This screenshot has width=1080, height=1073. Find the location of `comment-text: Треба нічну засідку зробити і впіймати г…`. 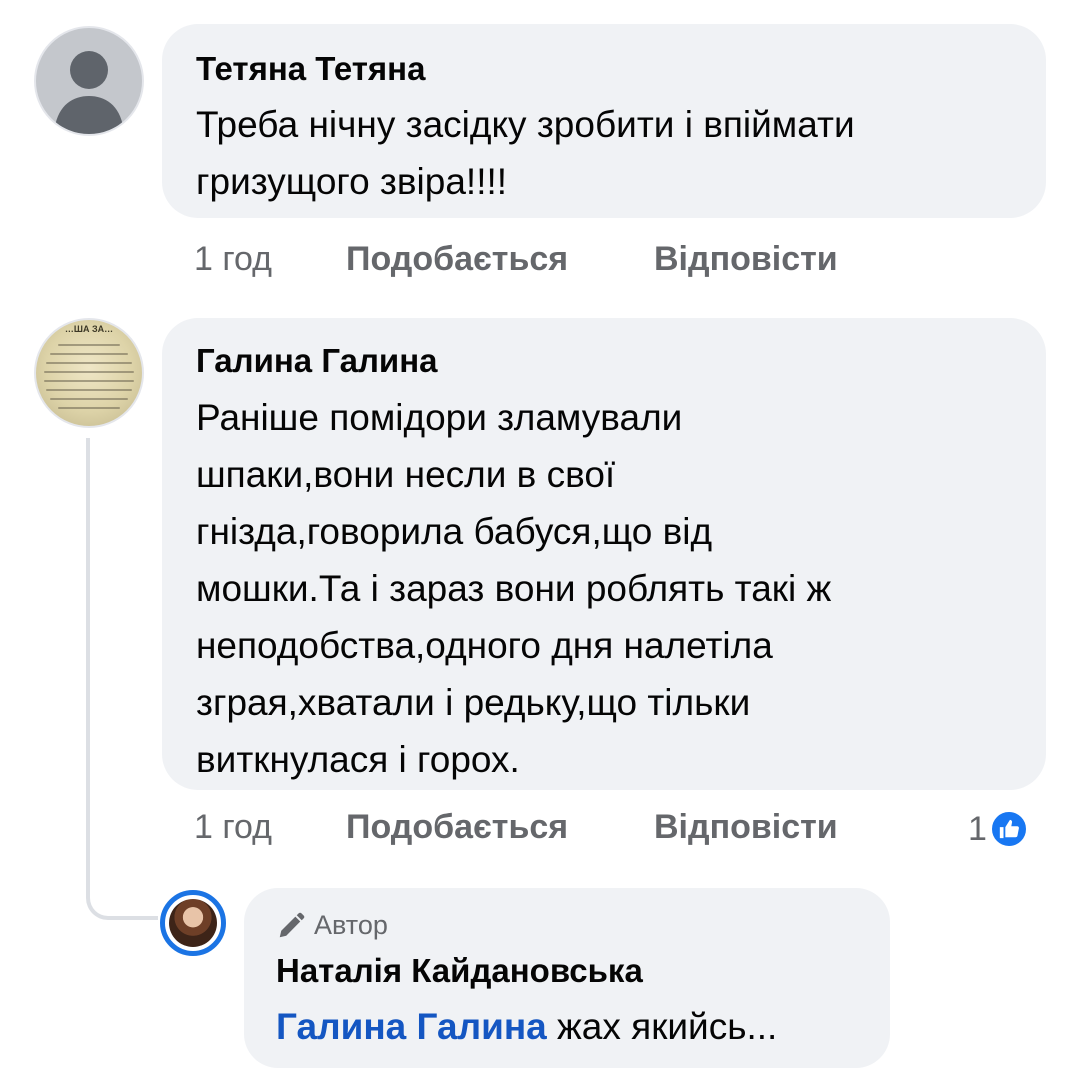

comment-text: Треба нічну засідку зробити і впіймати г… is located at coordinates (525, 153).